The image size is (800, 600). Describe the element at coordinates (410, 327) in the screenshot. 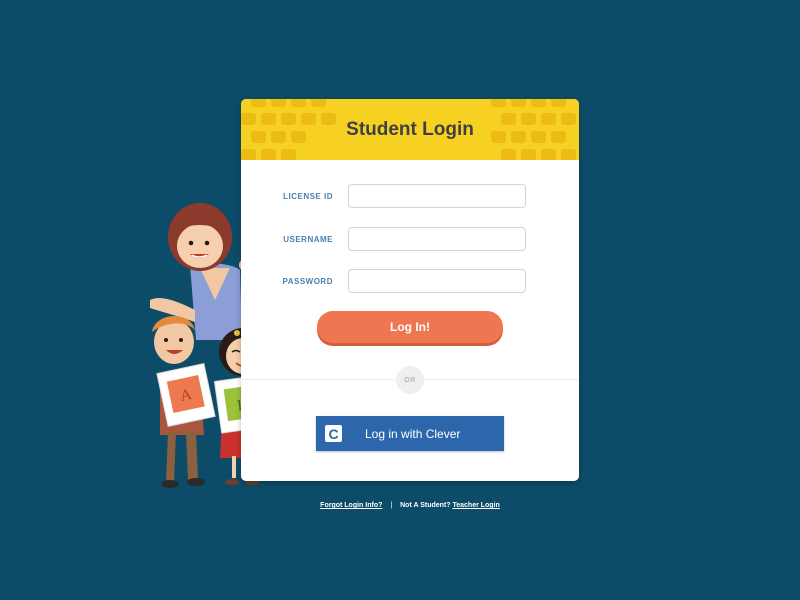

I see `log-in-button: Log In!` at that location.